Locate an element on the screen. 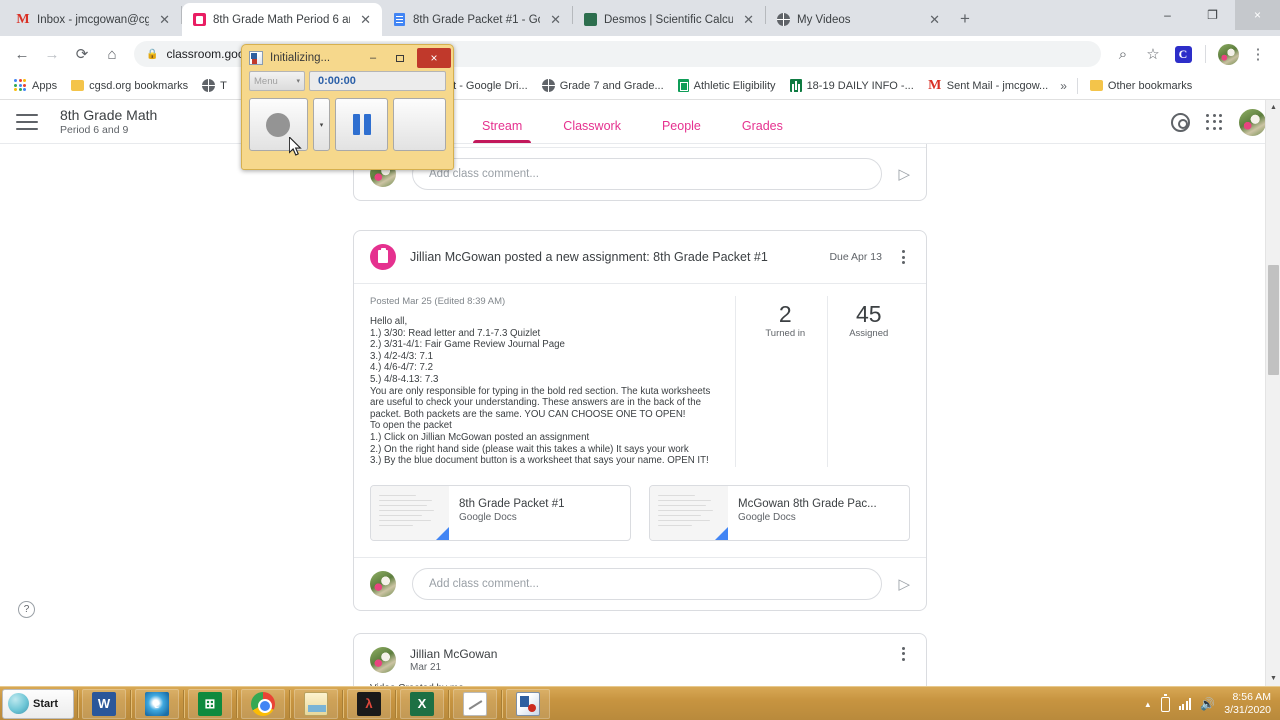  pause-button is located at coordinates (362, 124).